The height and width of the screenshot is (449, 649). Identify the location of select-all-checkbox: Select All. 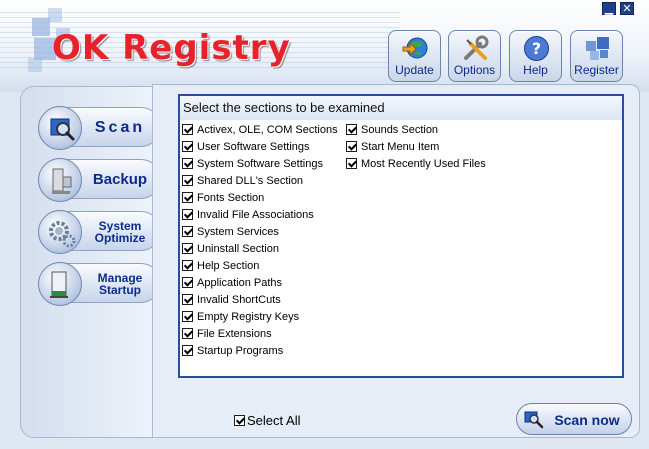
(267, 420).